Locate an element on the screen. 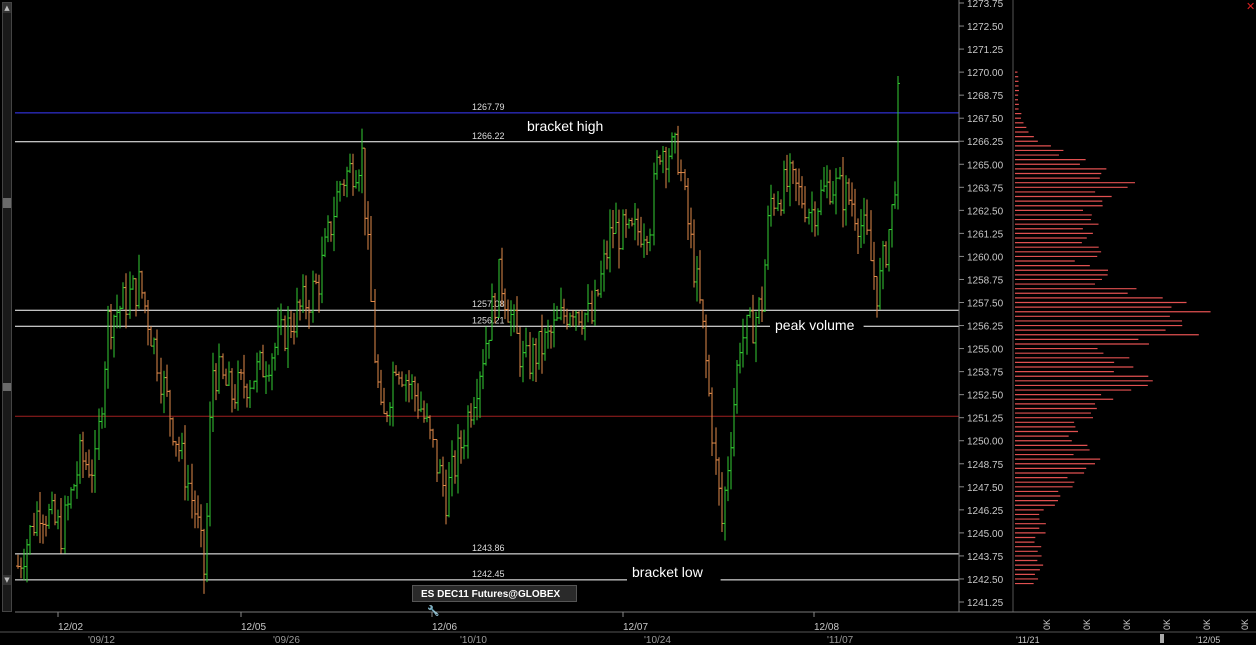 This screenshot has width=1256, height=645. date-label: 12/08 is located at coordinates (826, 627).